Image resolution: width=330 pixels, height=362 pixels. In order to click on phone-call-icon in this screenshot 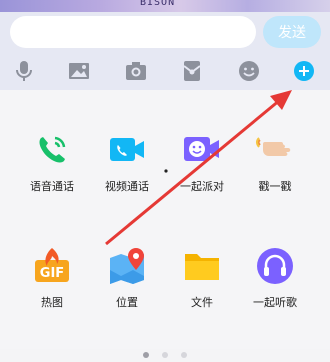, I will do `click(52, 150)`.